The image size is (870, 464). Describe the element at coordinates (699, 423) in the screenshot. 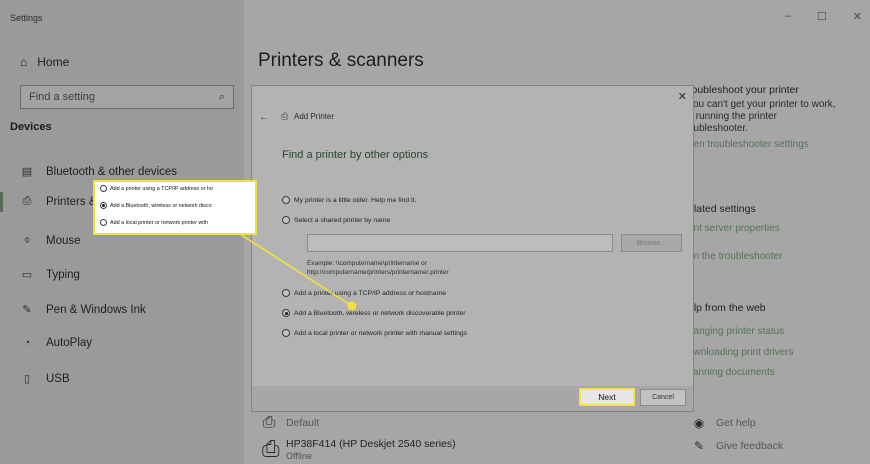

I see `help-icon: ◉` at that location.